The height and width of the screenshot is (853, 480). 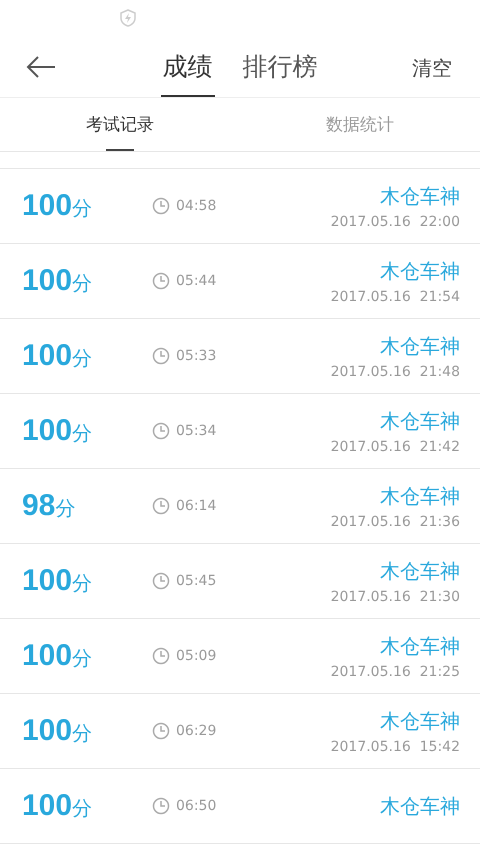 What do you see at coordinates (395, 446) in the screenshot?
I see `date-time: 2017.05.16 21:42` at bounding box center [395, 446].